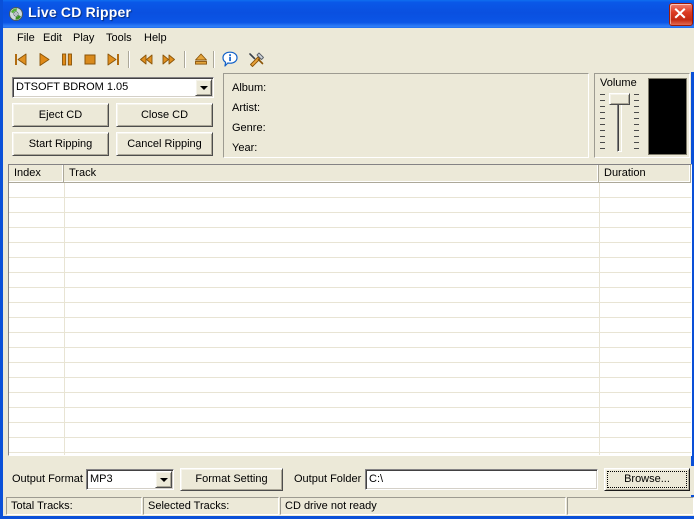 The image size is (694, 519). Describe the element at coordinates (406, 115) in the screenshot. I see `album-info-panel: Album: Artist: Genre: Year:` at that location.